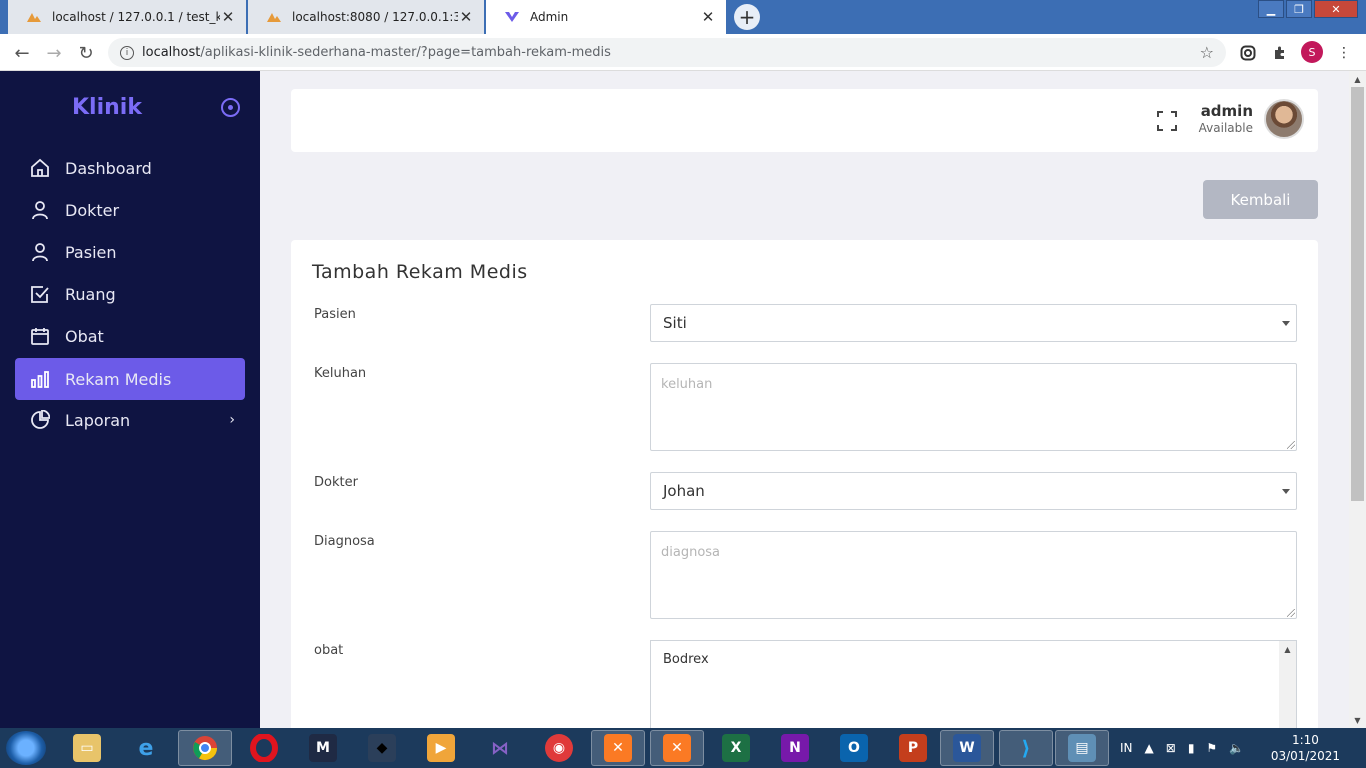 Image resolution: width=1366 pixels, height=768 pixels. Describe the element at coordinates (854, 748) in the screenshot. I see `outlook-icon: O` at that location.